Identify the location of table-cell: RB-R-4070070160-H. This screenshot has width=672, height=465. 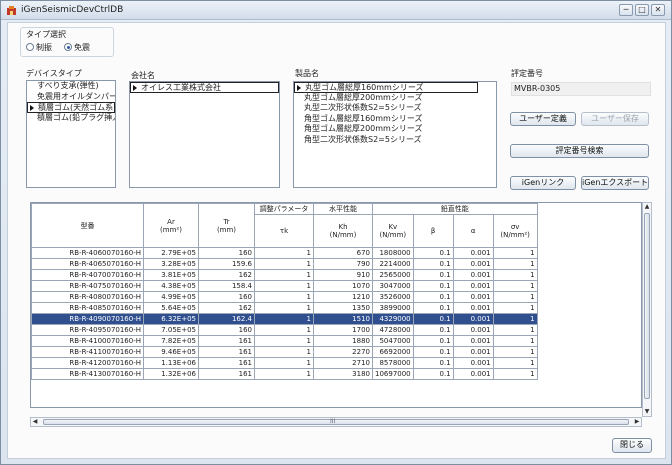
(87, 275).